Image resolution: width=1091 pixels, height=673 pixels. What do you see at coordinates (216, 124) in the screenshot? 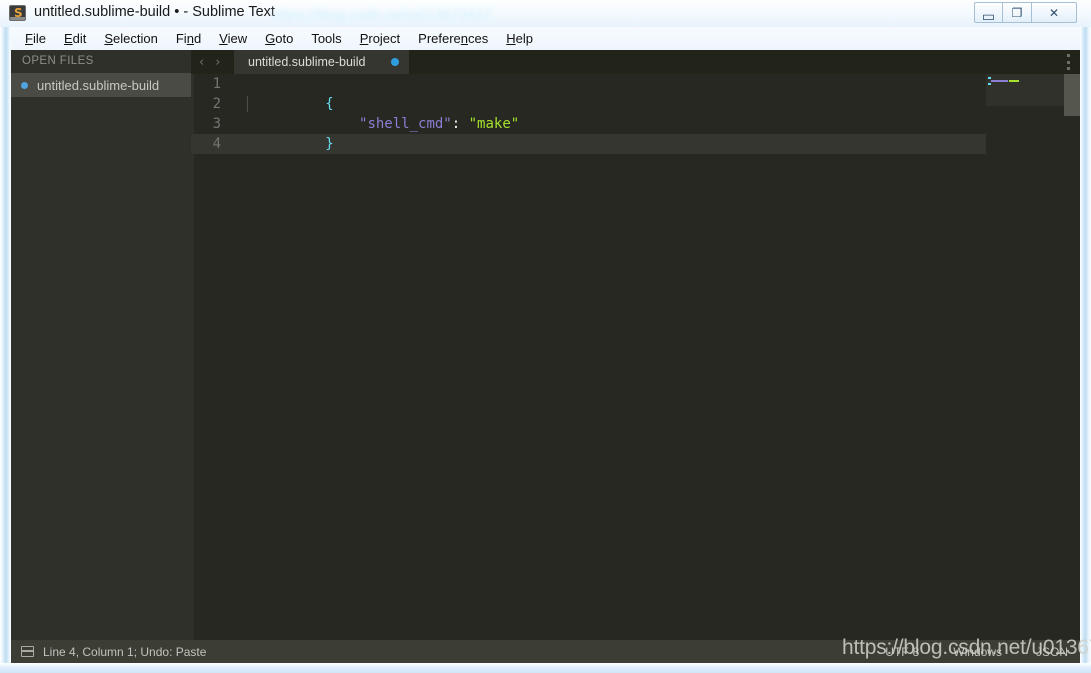
I see `line-number: 3` at bounding box center [216, 124].